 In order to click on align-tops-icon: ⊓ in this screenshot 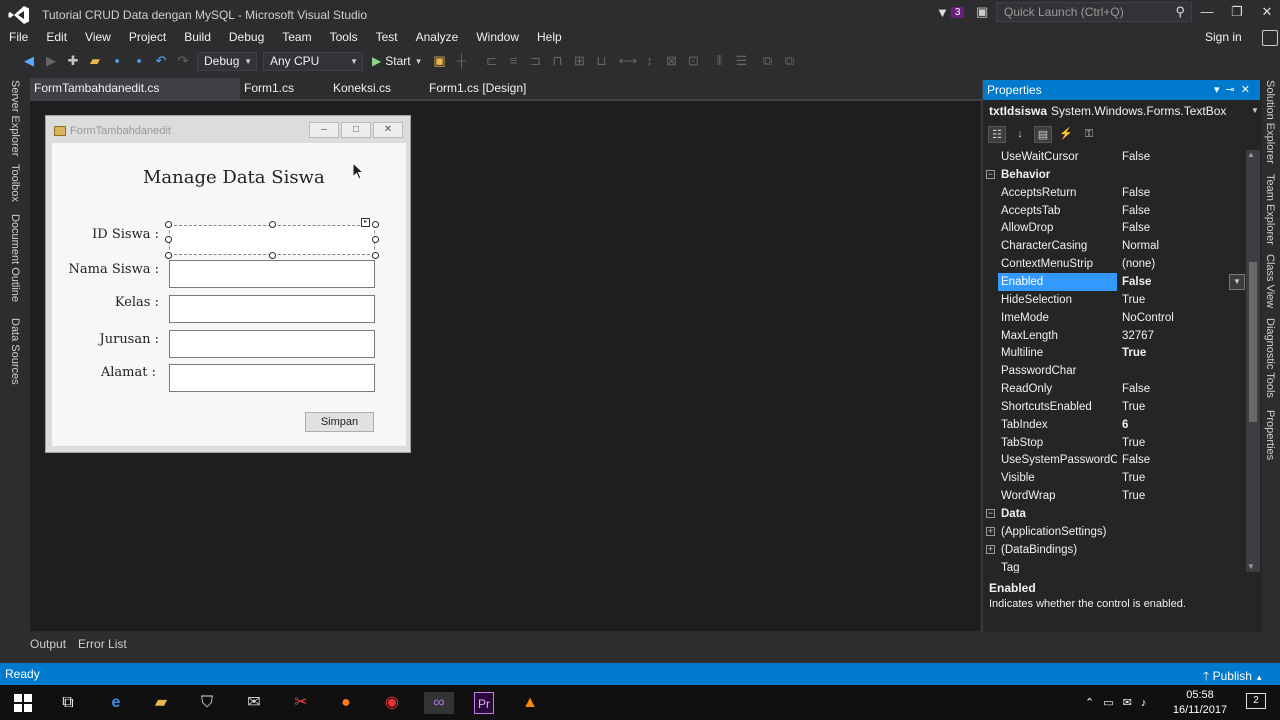, I will do `click(558, 61)`.